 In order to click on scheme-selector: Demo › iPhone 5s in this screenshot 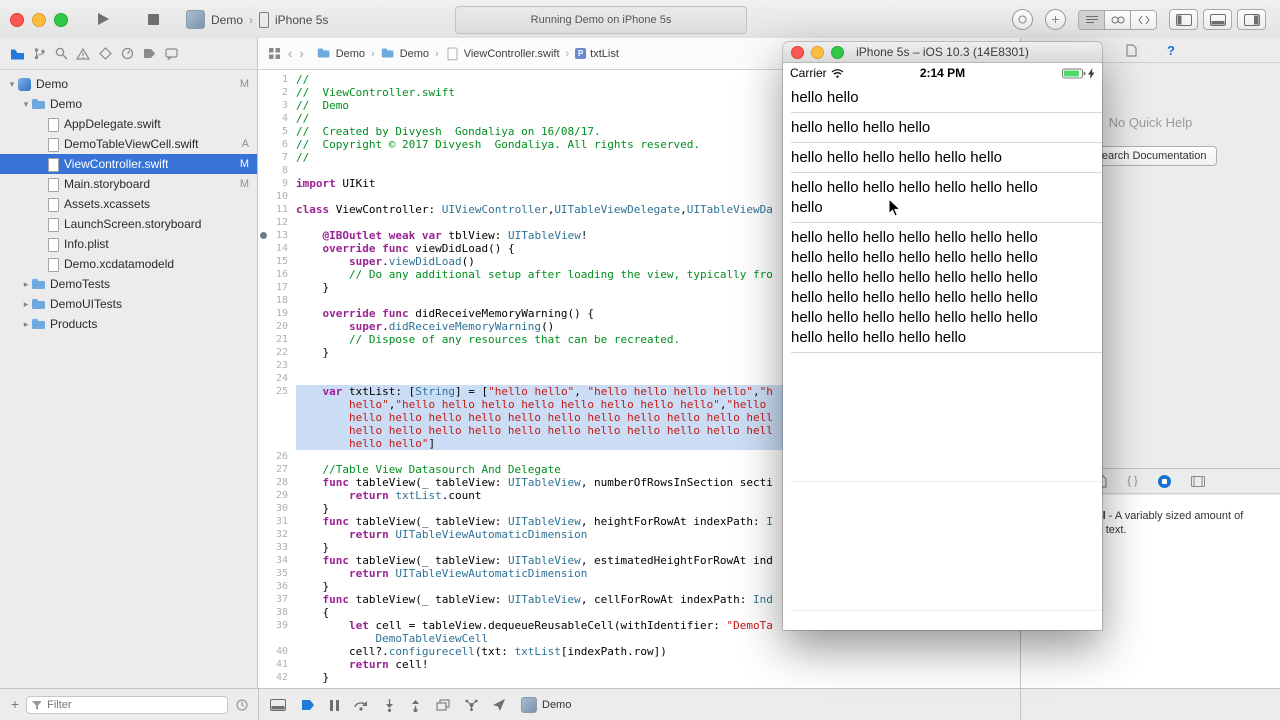, I will do `click(257, 19)`.